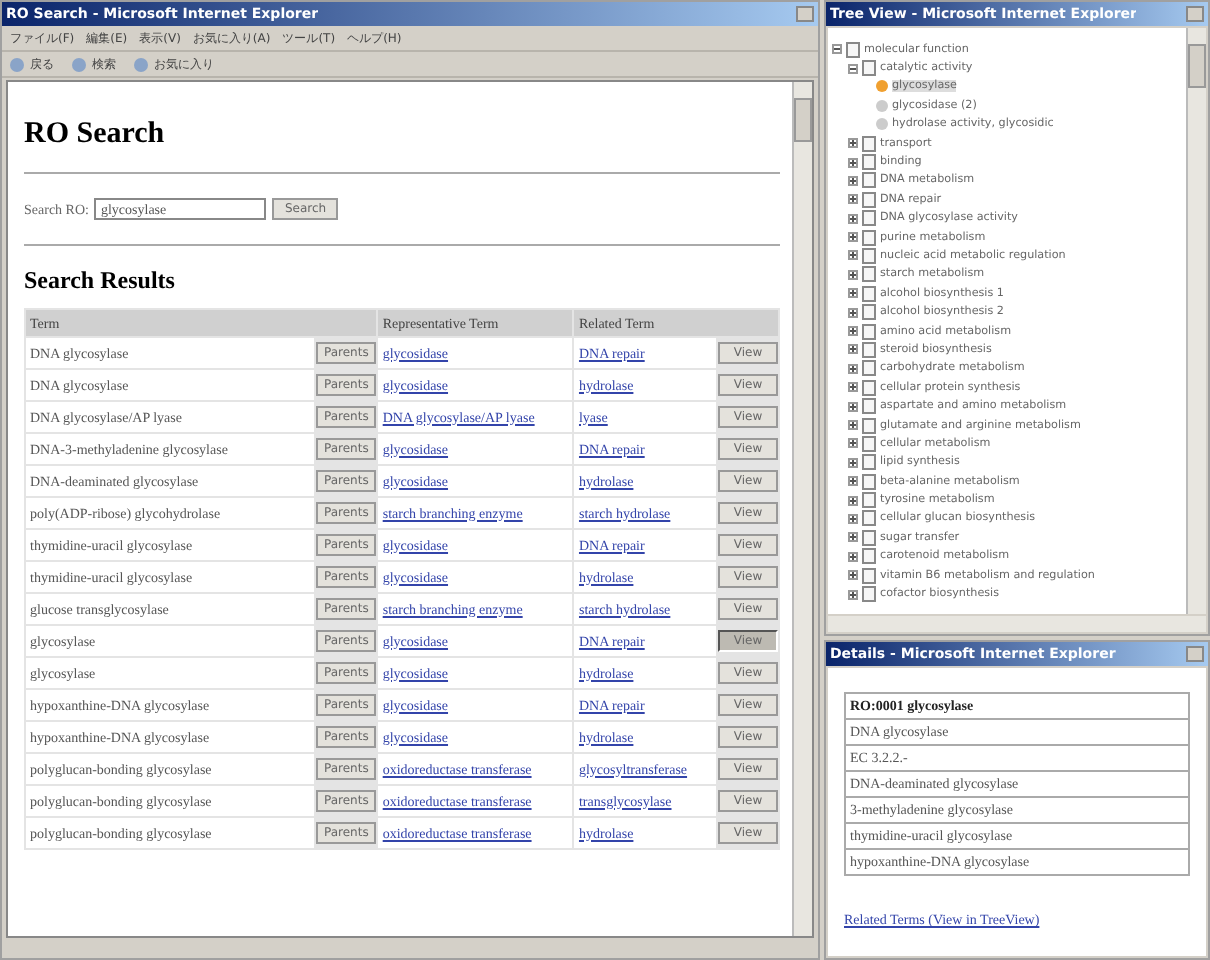  Describe the element at coordinates (95, 135) in the screenshot. I see `page-heading: RO Search` at that location.